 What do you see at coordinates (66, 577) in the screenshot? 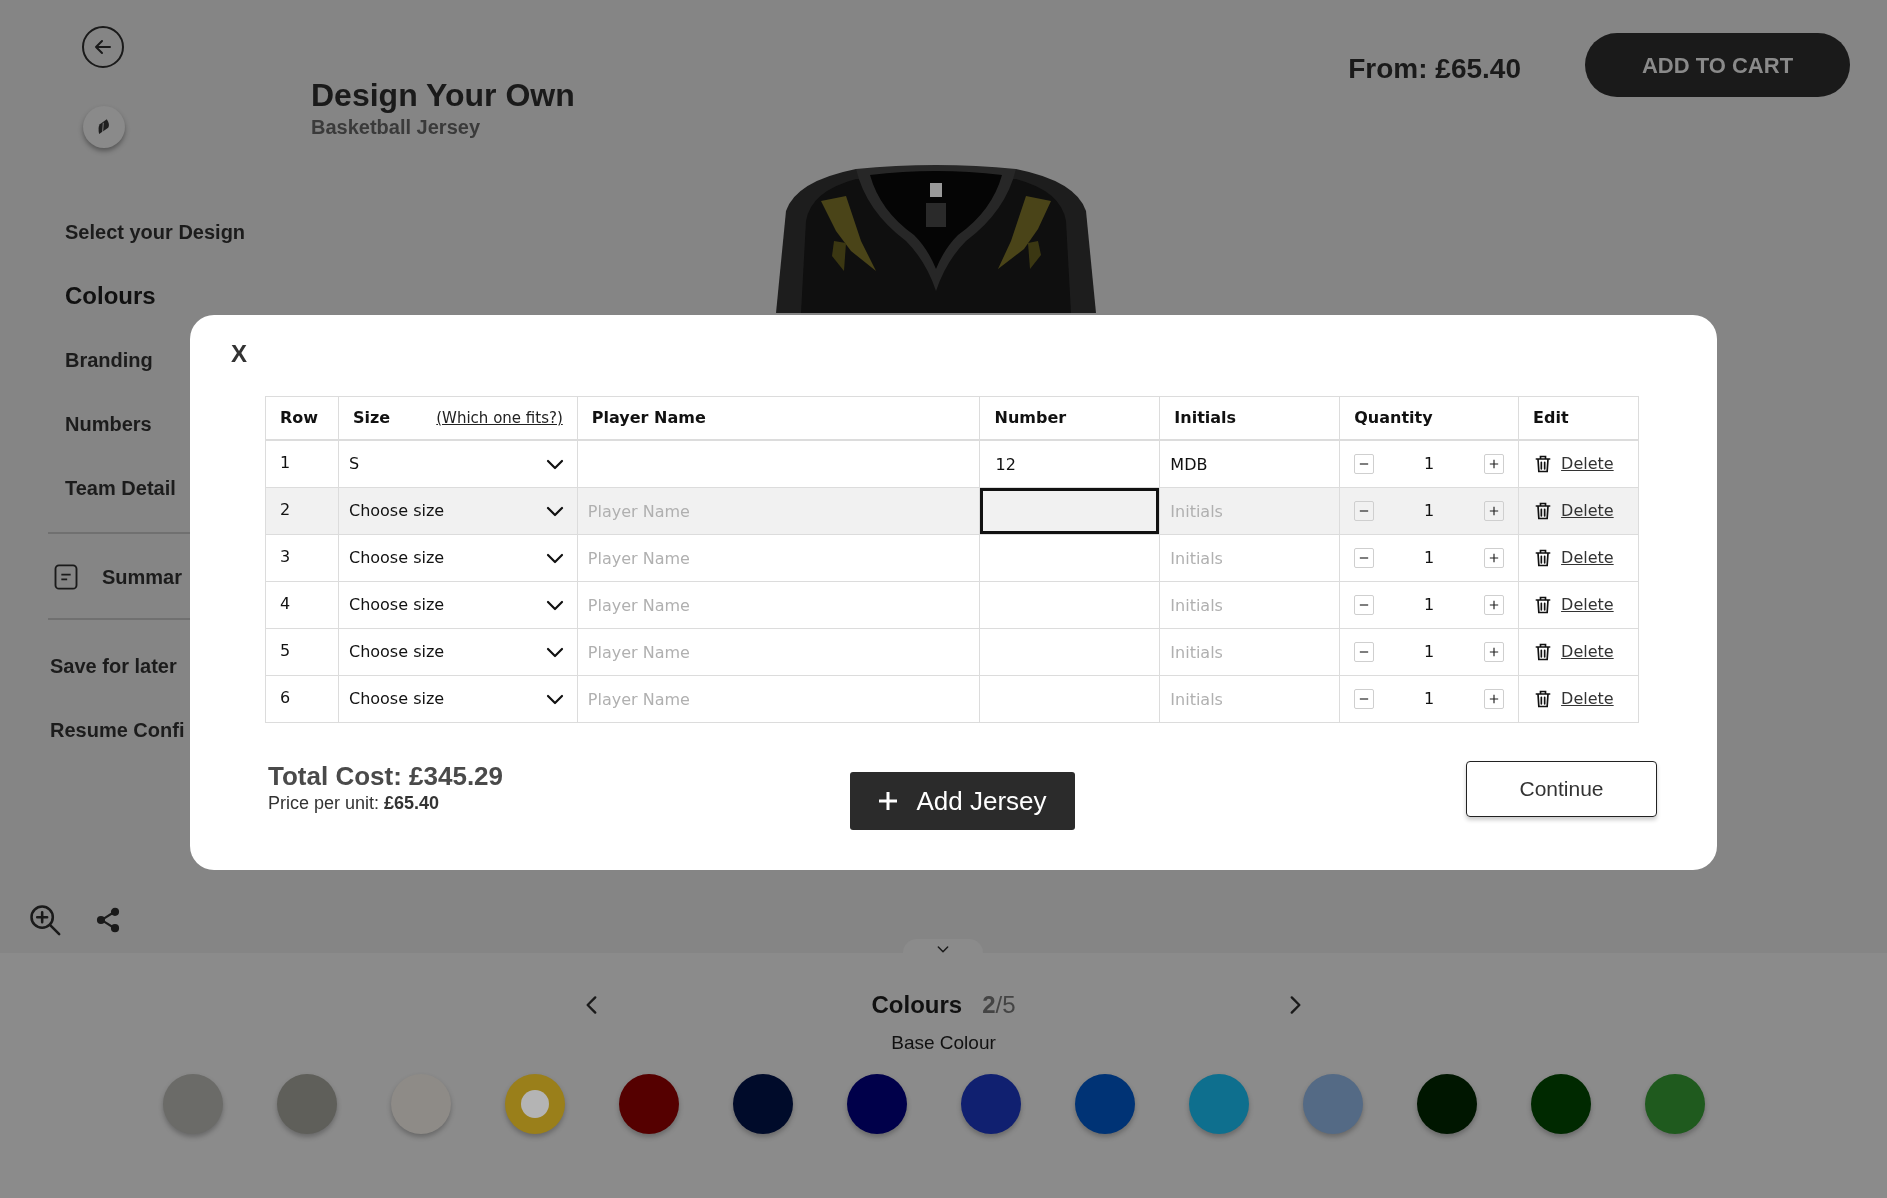
I see `document-icon` at bounding box center [66, 577].